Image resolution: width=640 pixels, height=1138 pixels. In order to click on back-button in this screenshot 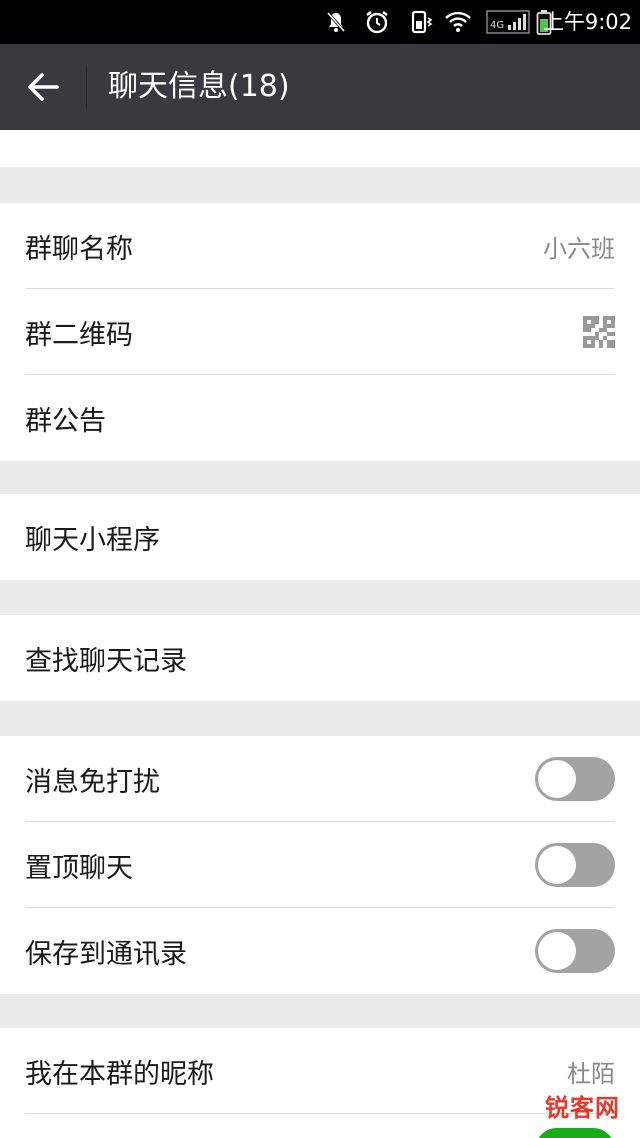, I will do `click(43, 87)`.